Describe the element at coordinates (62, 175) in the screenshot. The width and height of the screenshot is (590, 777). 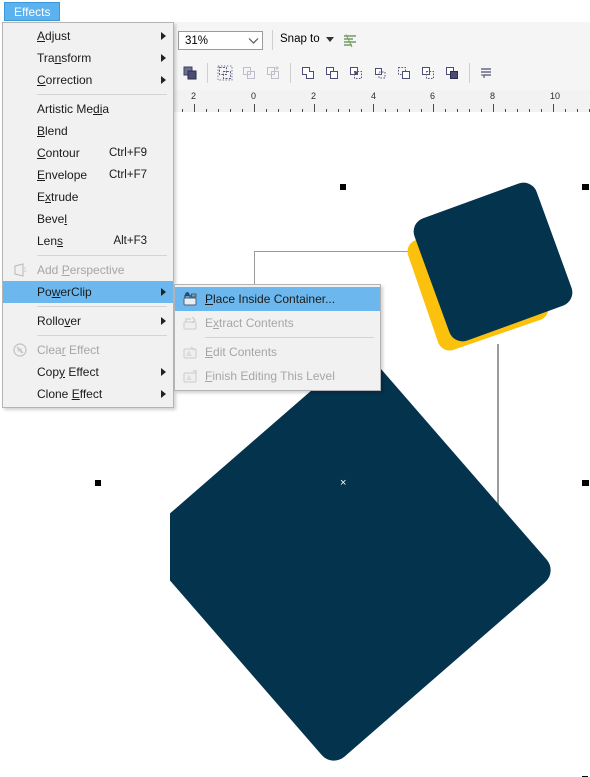
I see `menu-item-label: Envelope` at that location.